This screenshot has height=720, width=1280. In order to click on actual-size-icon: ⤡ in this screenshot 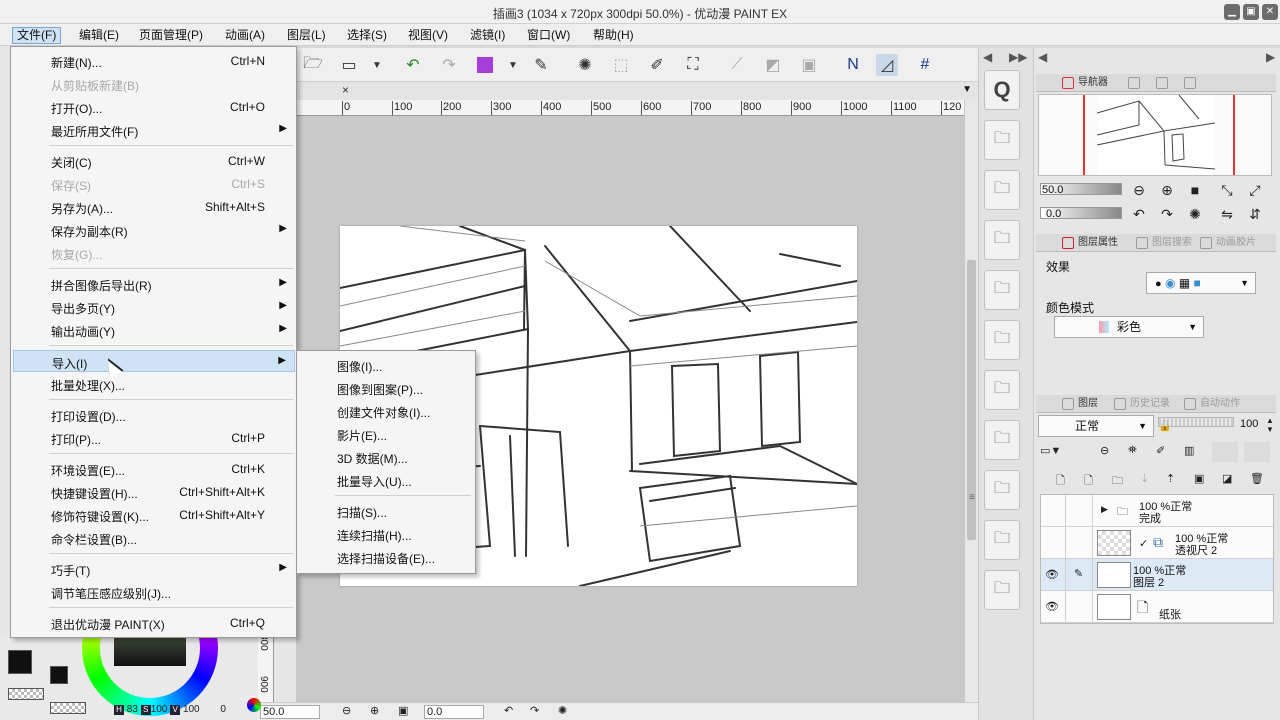, I will do `click(1227, 190)`.